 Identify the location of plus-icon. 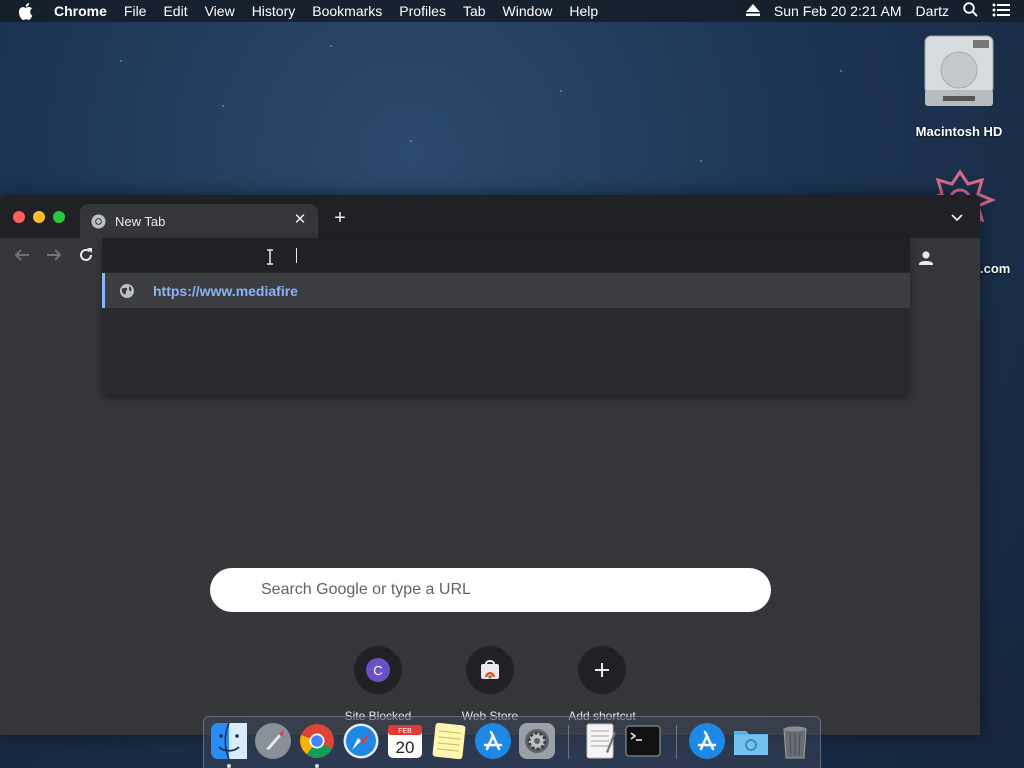
(602, 670).